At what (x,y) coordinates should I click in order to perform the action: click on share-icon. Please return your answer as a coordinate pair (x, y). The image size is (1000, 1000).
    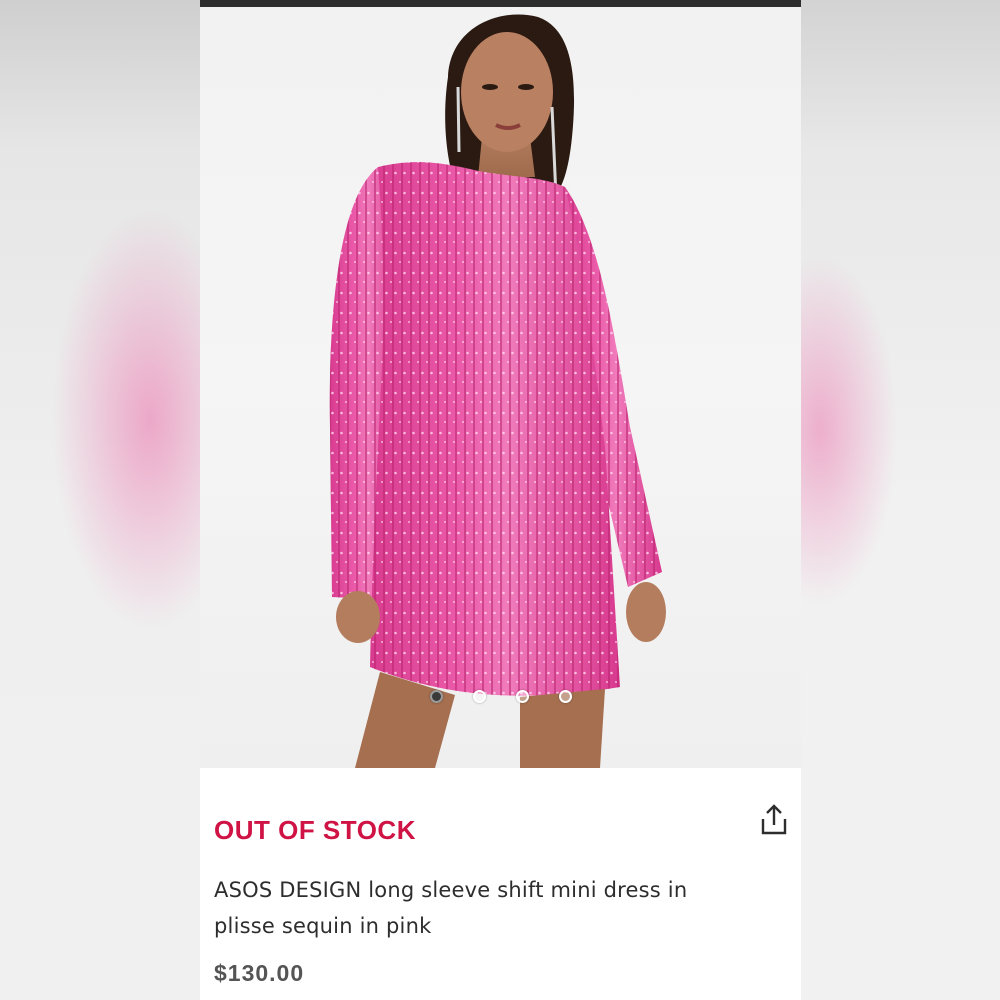
    Looking at the image, I should click on (774, 820).